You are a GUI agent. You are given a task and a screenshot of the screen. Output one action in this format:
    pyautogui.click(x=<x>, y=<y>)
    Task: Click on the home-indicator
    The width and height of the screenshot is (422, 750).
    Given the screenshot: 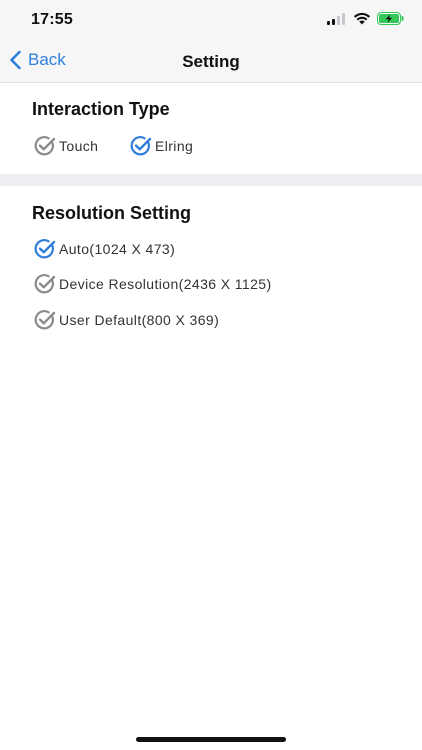 What is the action you would take?
    pyautogui.click(x=211, y=739)
    